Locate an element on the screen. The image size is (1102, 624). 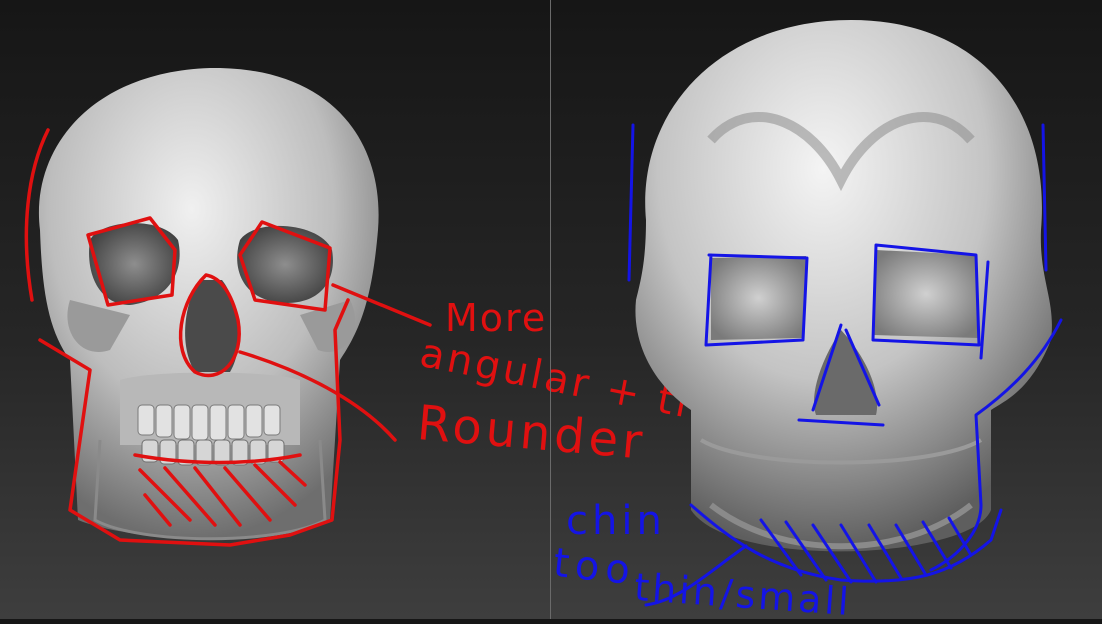
left-eye-socket is located at coordinates (758, 298).